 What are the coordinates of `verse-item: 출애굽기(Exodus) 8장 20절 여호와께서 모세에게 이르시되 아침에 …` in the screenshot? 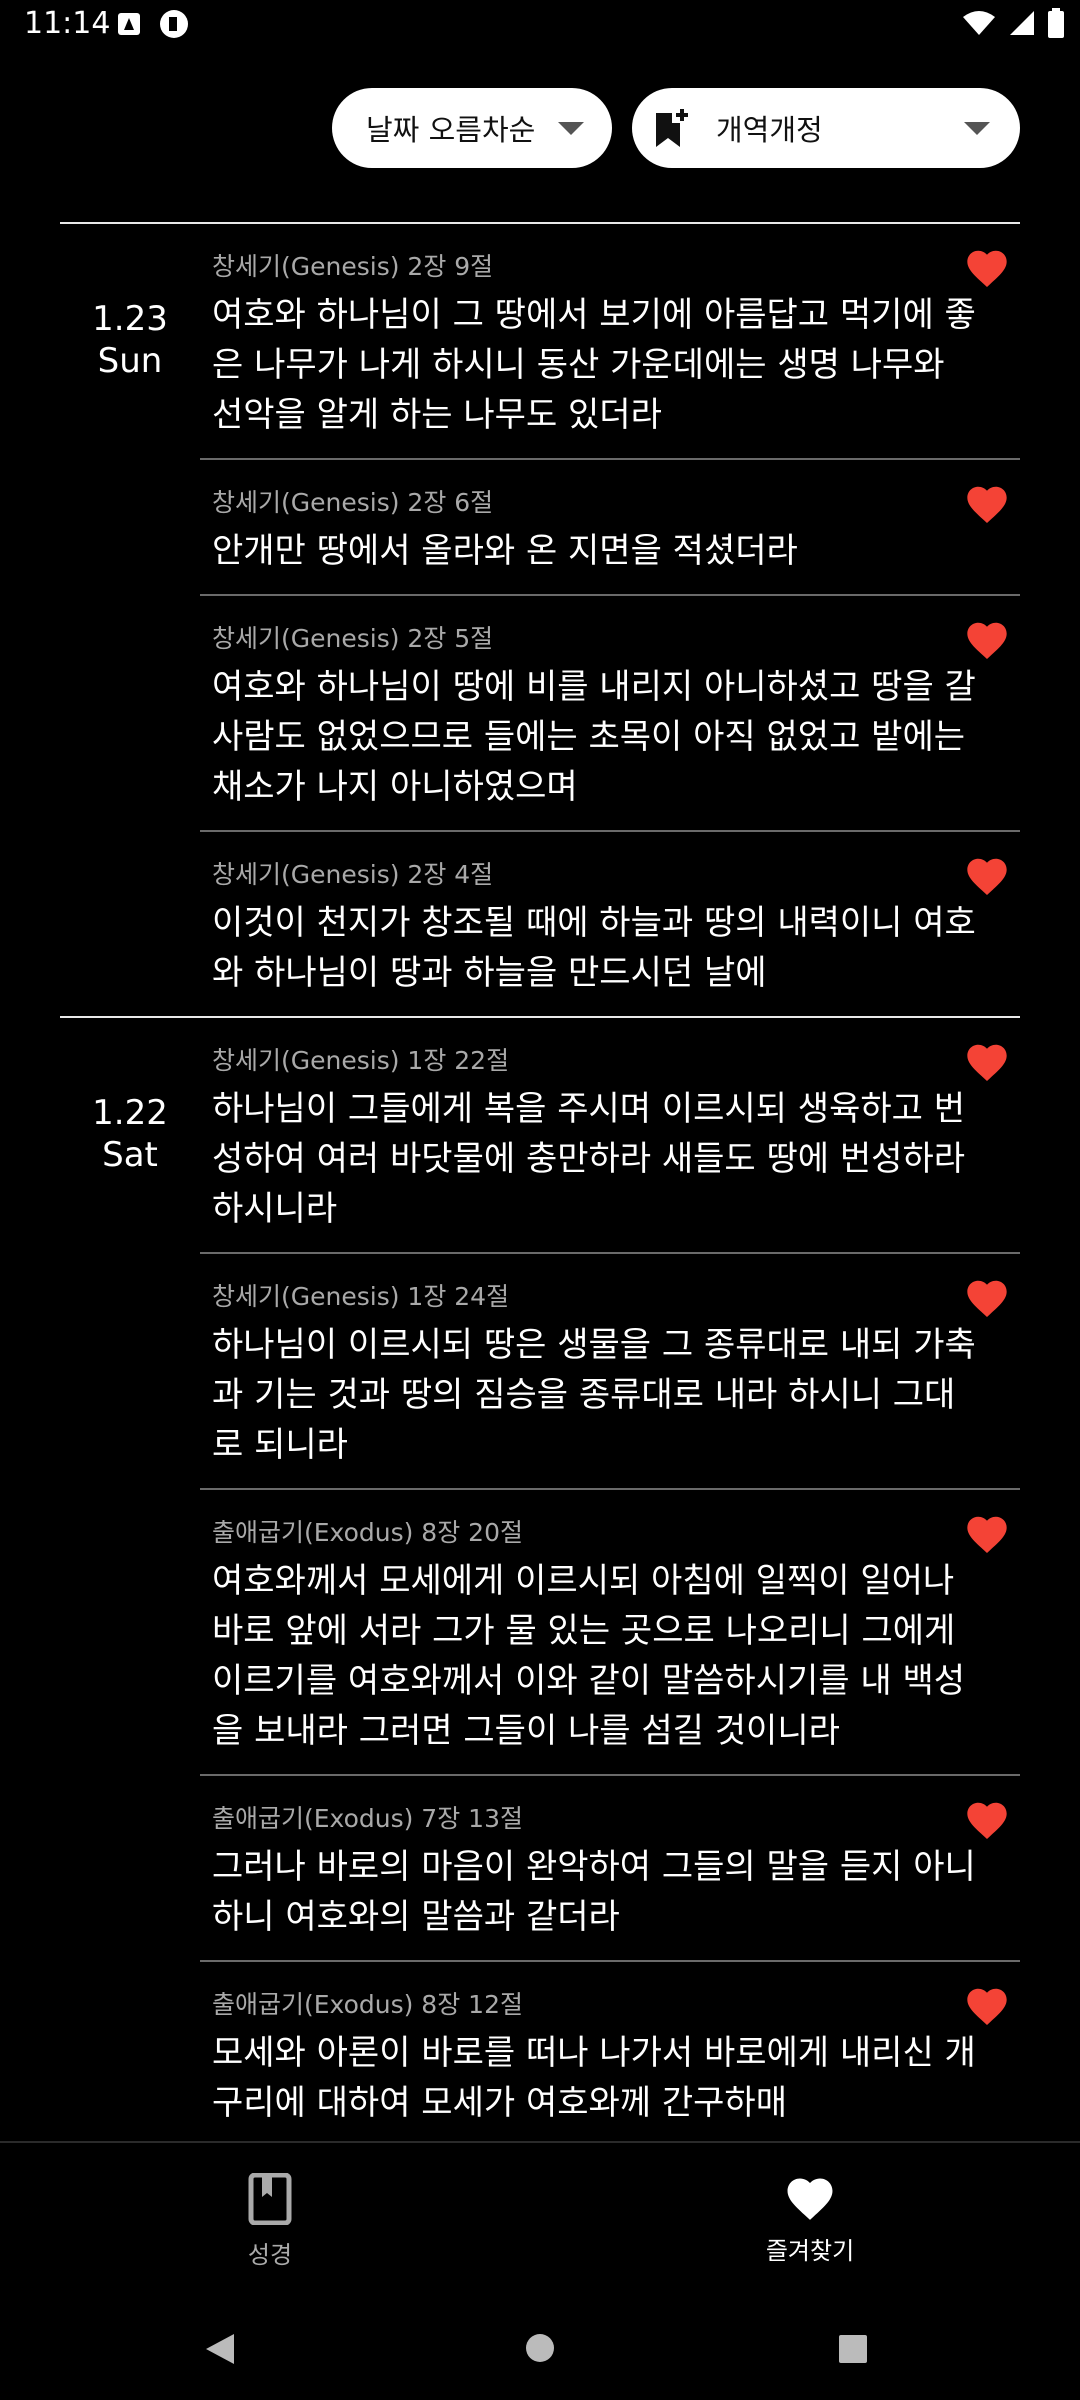 It's located at (610, 1633).